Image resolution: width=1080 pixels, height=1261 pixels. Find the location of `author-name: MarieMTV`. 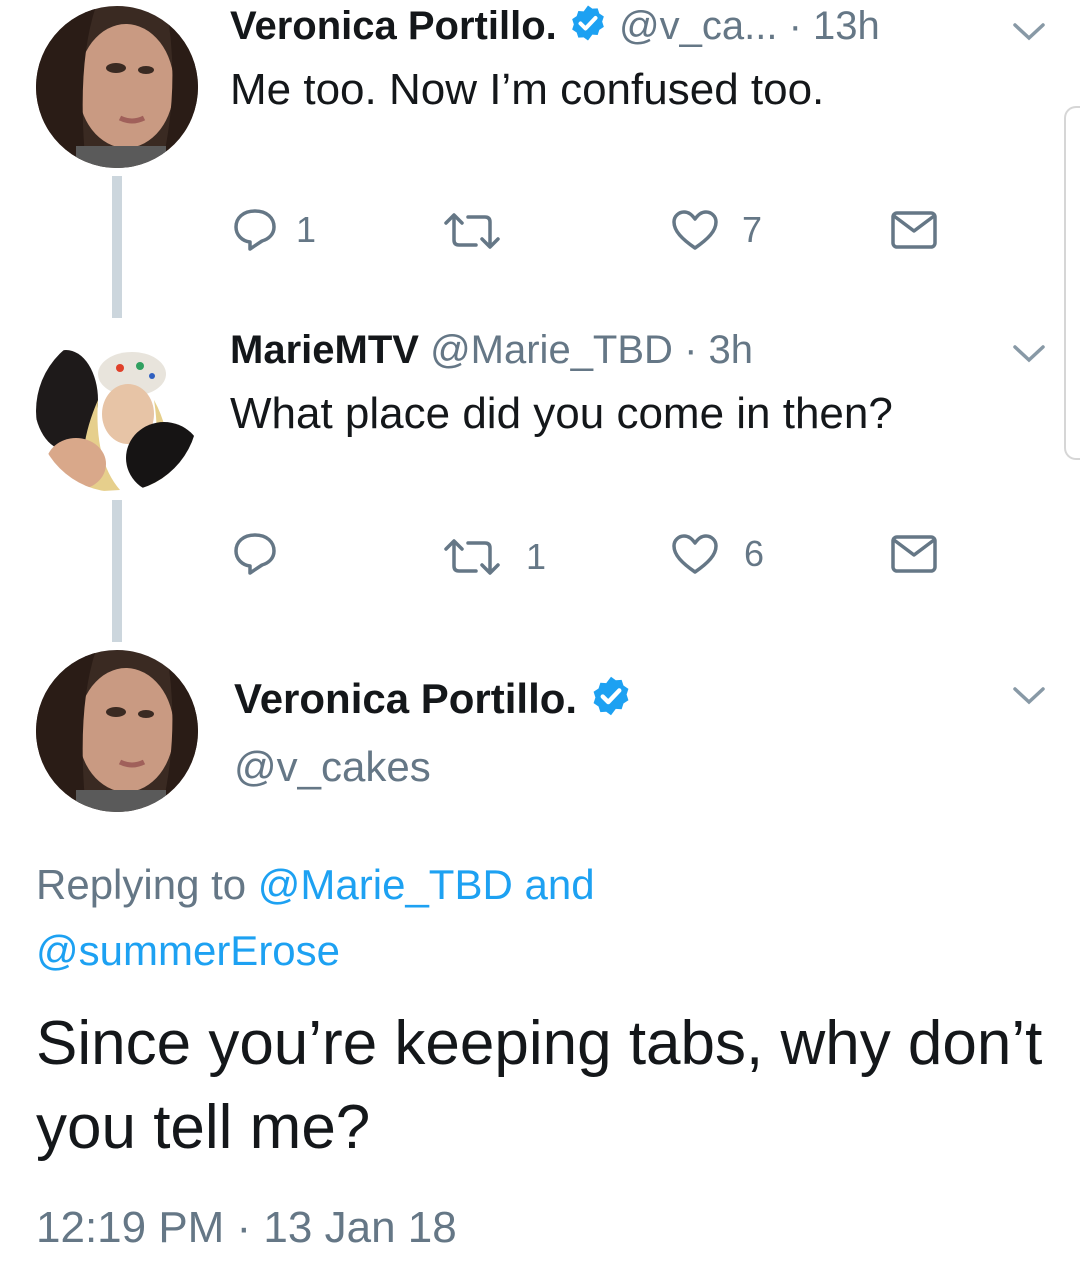

author-name: MarieMTV is located at coordinates (324, 350).